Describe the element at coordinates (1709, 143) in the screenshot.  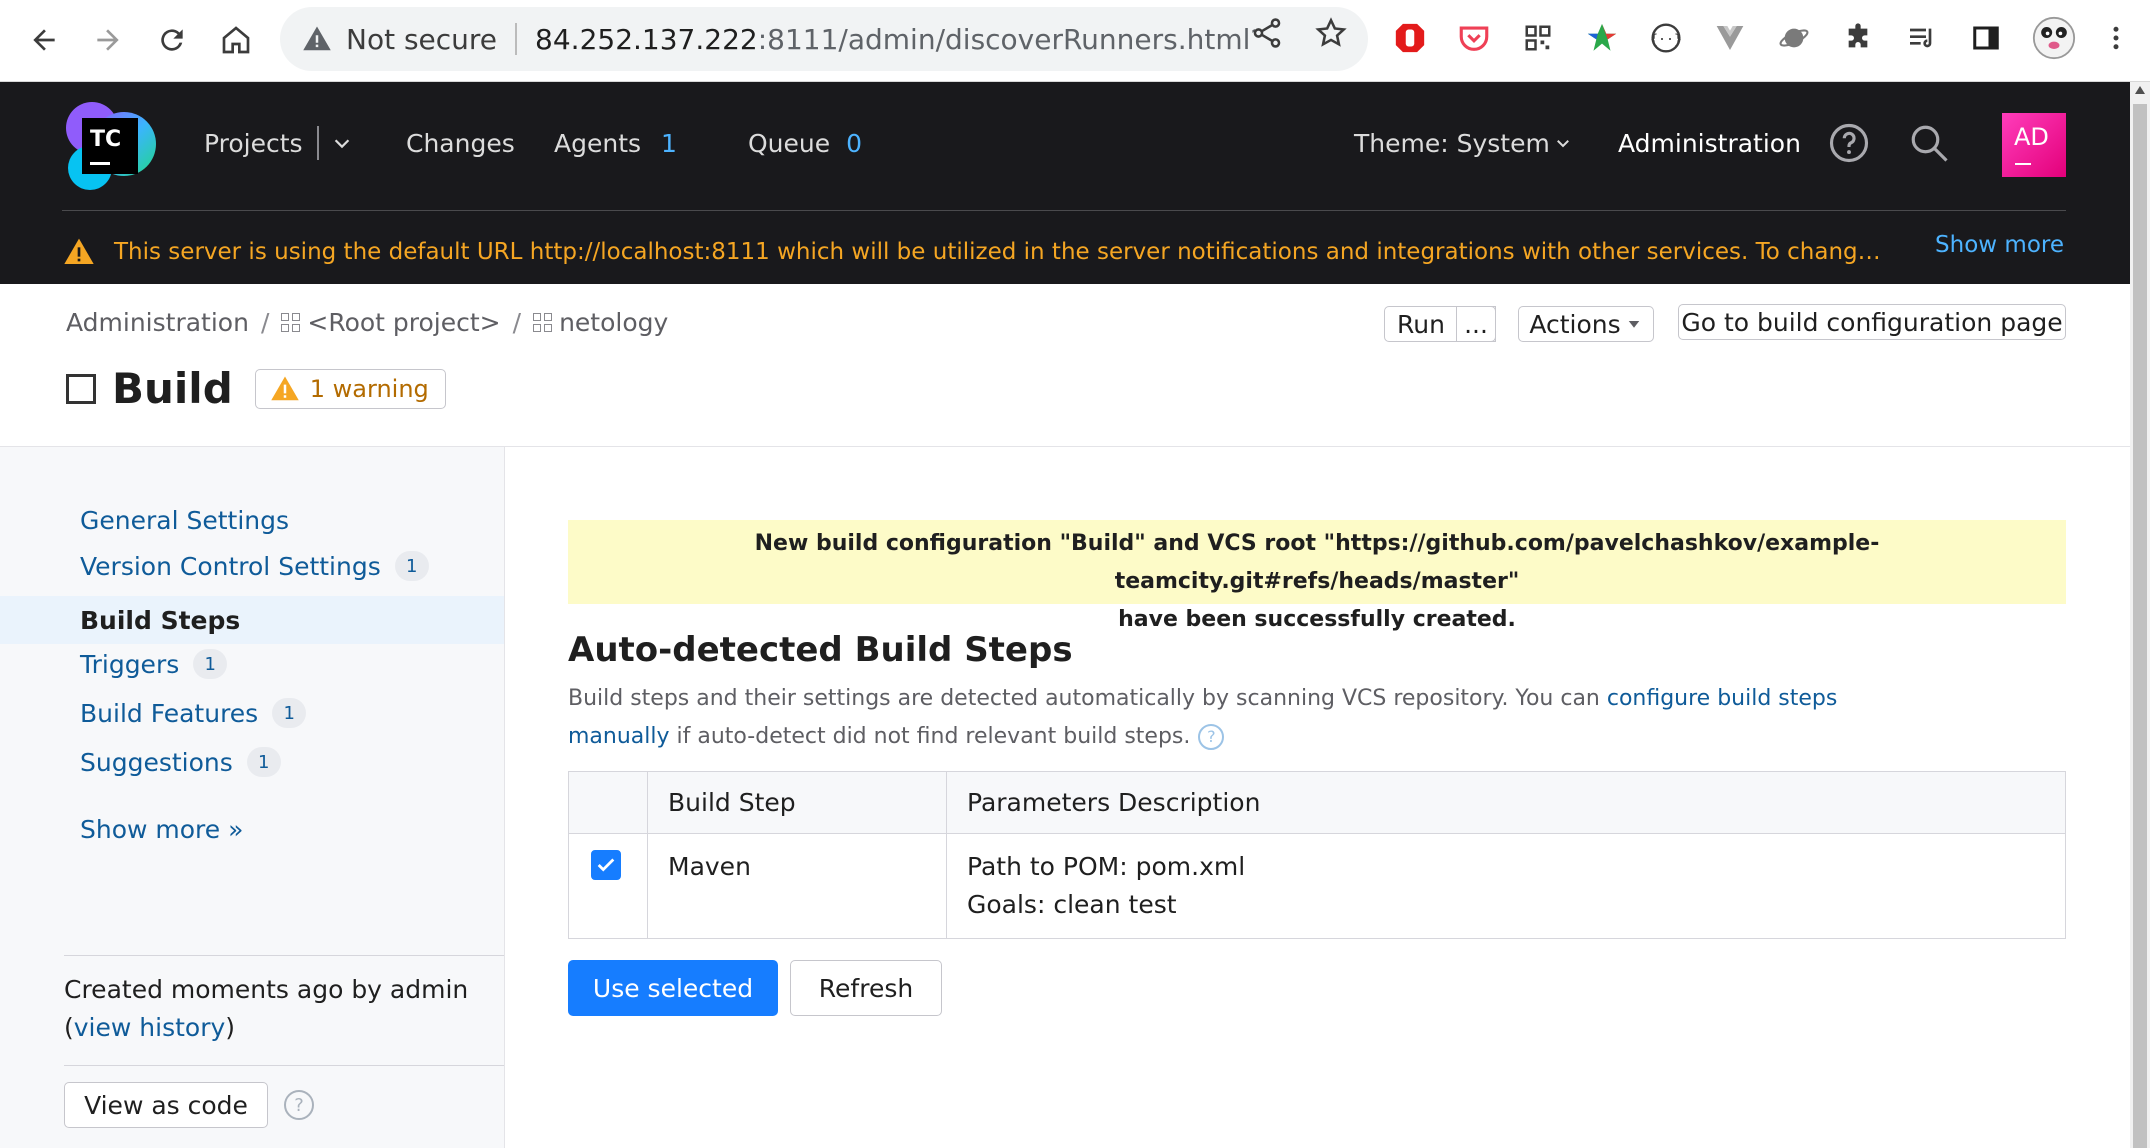
I see `nav-administration: Administration` at that location.